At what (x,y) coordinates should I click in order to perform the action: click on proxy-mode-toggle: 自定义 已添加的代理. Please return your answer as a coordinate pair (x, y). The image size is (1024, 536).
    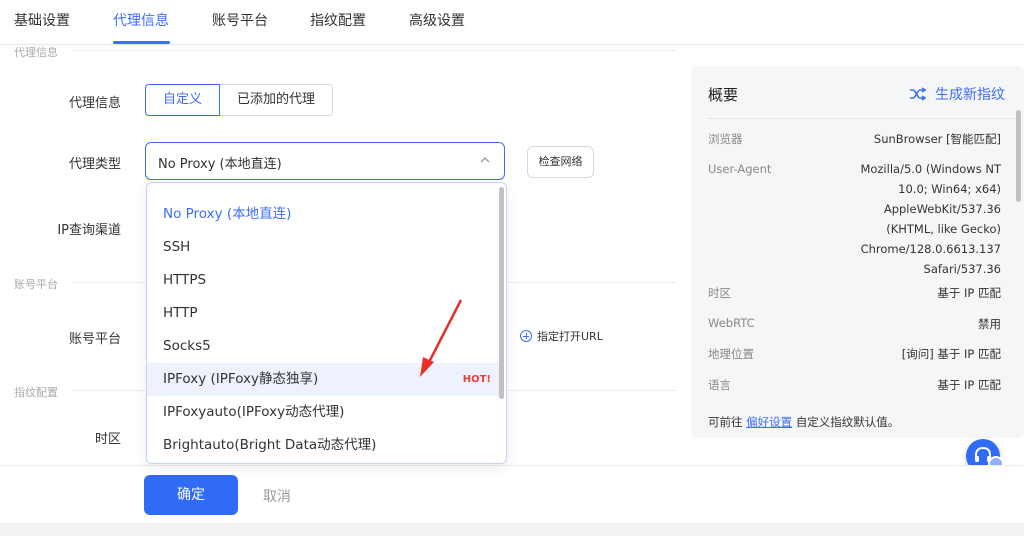
    Looking at the image, I should click on (239, 100).